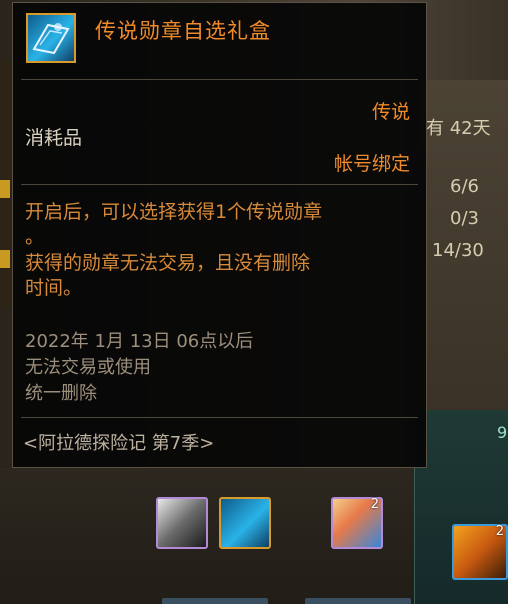 Image resolution: width=508 pixels, height=604 pixels. I want to click on item-category: 消耗品, so click(54, 138).